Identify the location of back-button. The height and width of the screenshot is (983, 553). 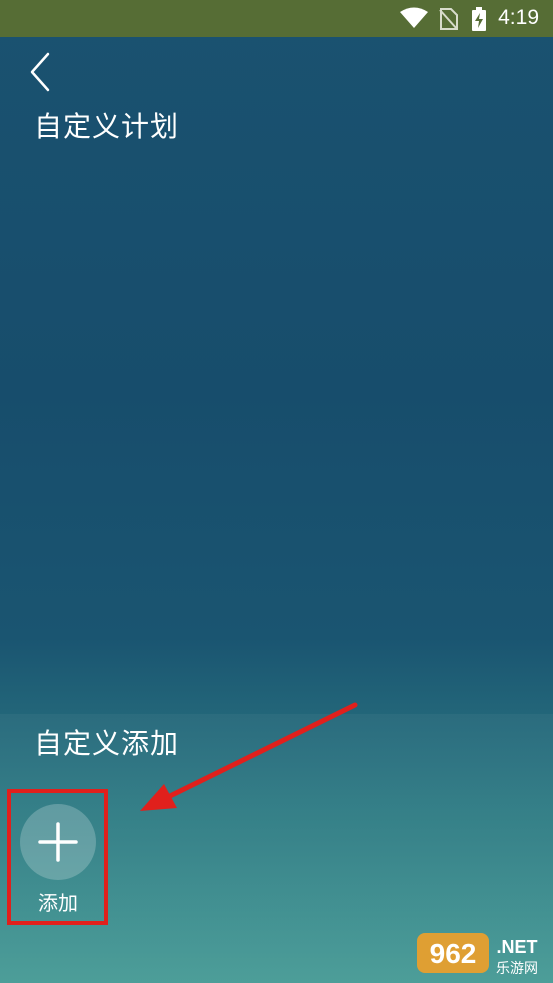
(42, 72).